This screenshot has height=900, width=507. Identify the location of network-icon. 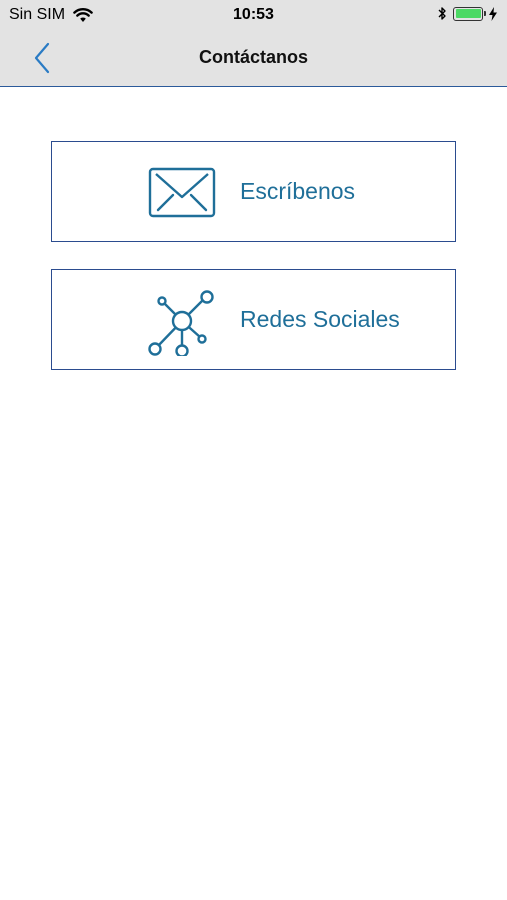
(181, 323).